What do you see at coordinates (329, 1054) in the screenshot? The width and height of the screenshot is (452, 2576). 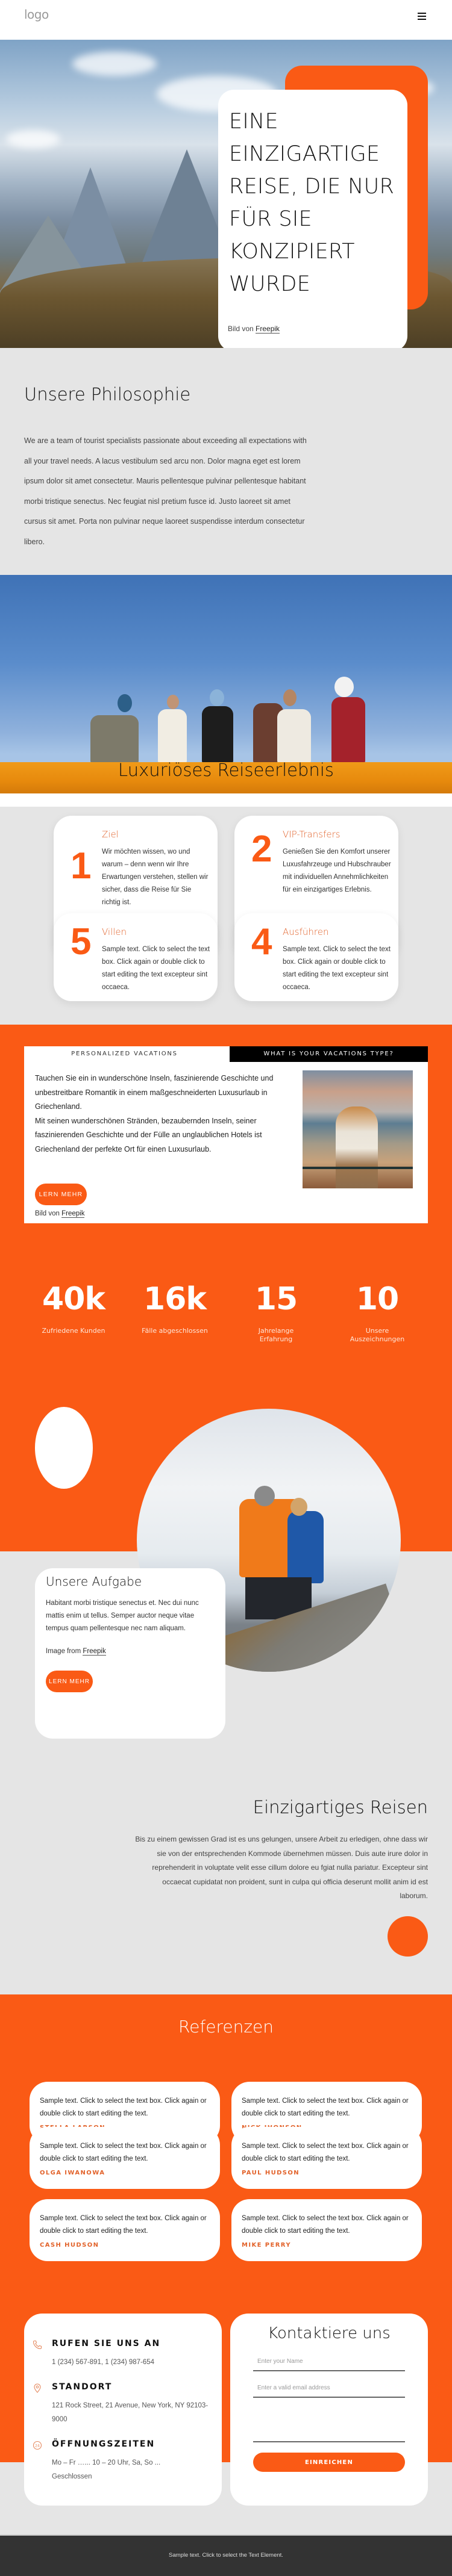 I see `tab-vacation-type: WHAT IS YOUR VACATIONS TYPE?` at bounding box center [329, 1054].